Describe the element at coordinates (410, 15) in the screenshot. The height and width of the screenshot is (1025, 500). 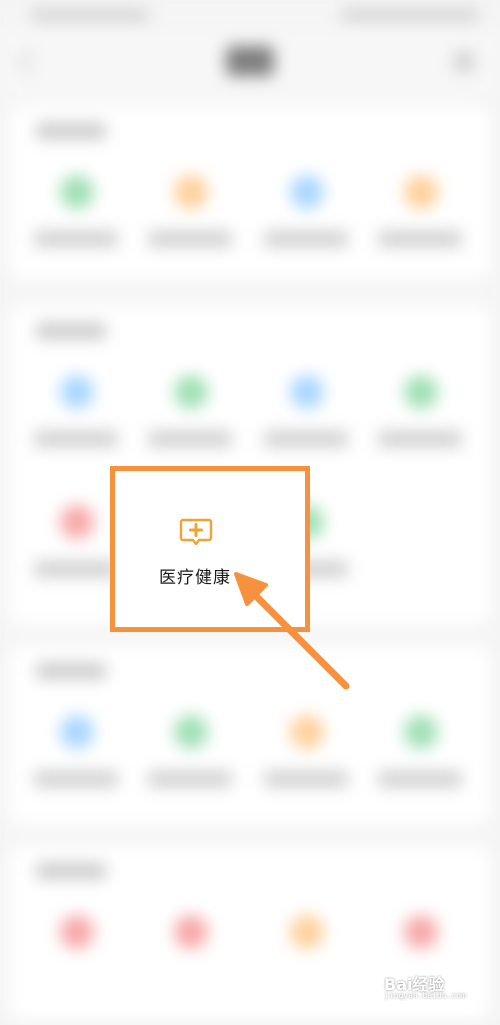
I see `status-right-blur` at that location.